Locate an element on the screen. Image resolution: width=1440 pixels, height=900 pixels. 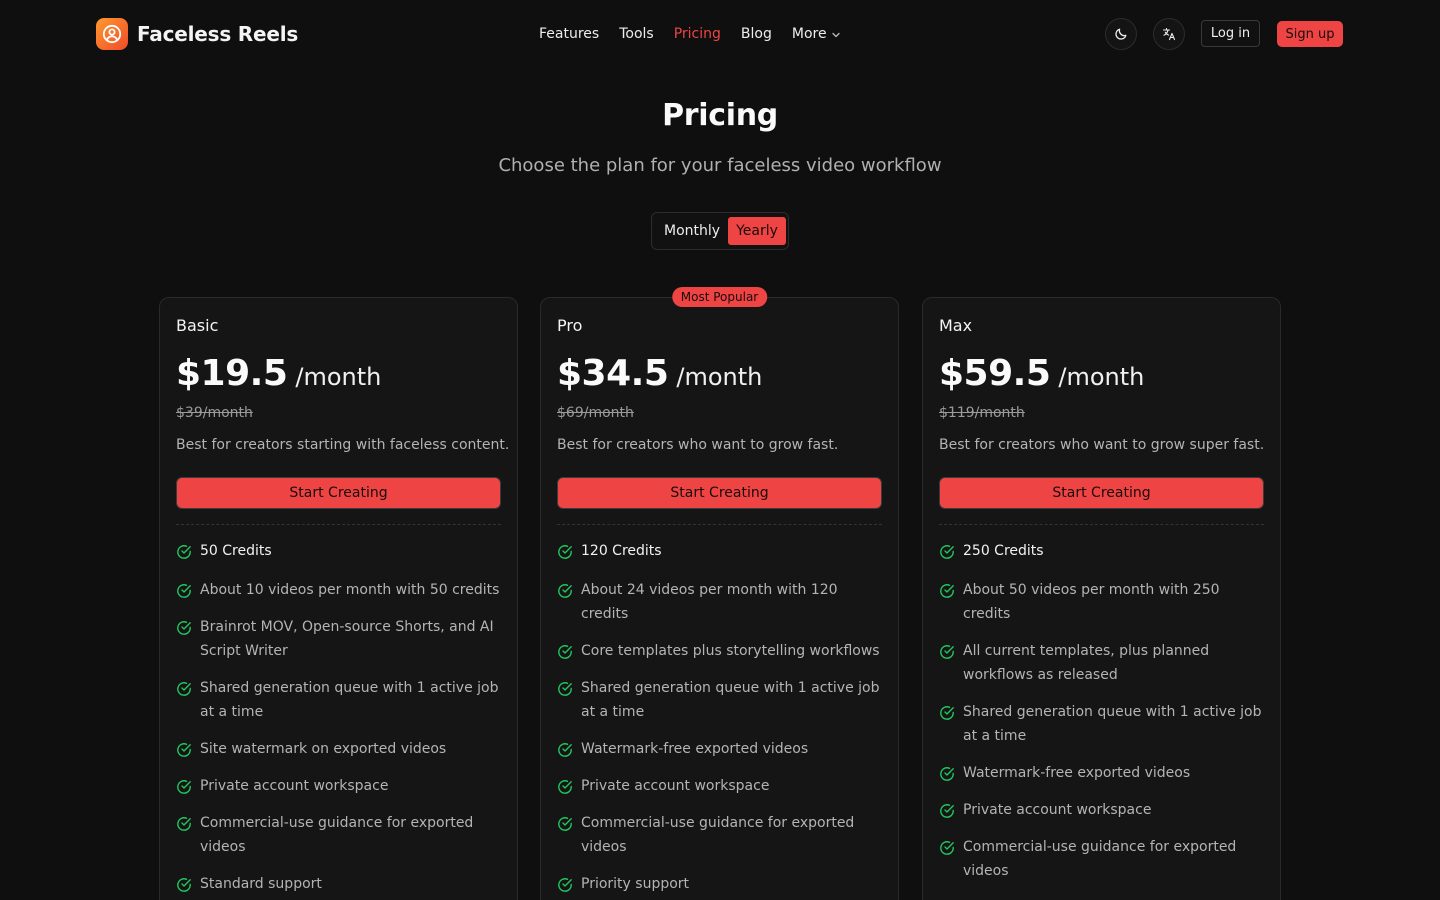
page-title: Pricing is located at coordinates (720, 115).